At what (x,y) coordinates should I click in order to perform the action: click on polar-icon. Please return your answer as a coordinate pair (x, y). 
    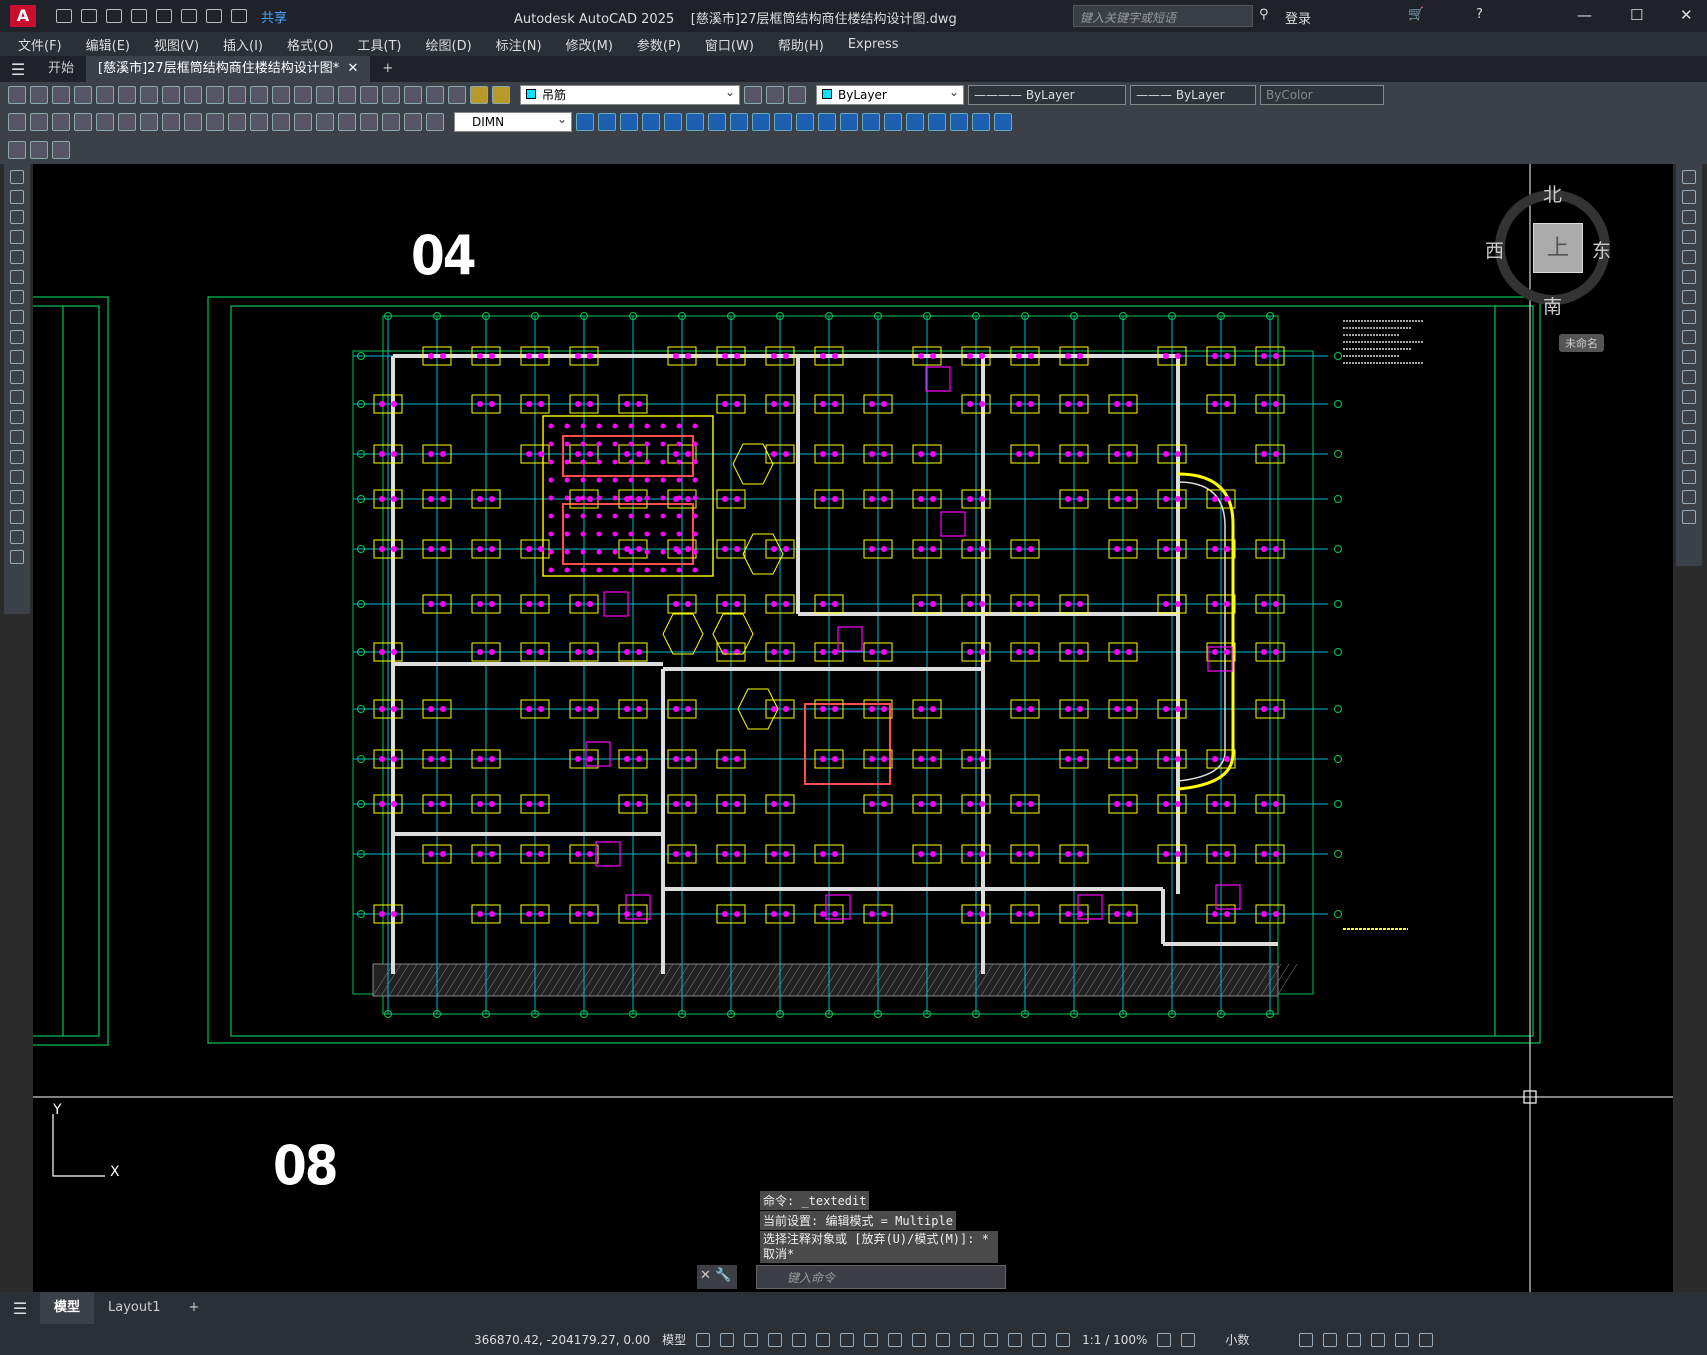
    Looking at the image, I should click on (775, 1339).